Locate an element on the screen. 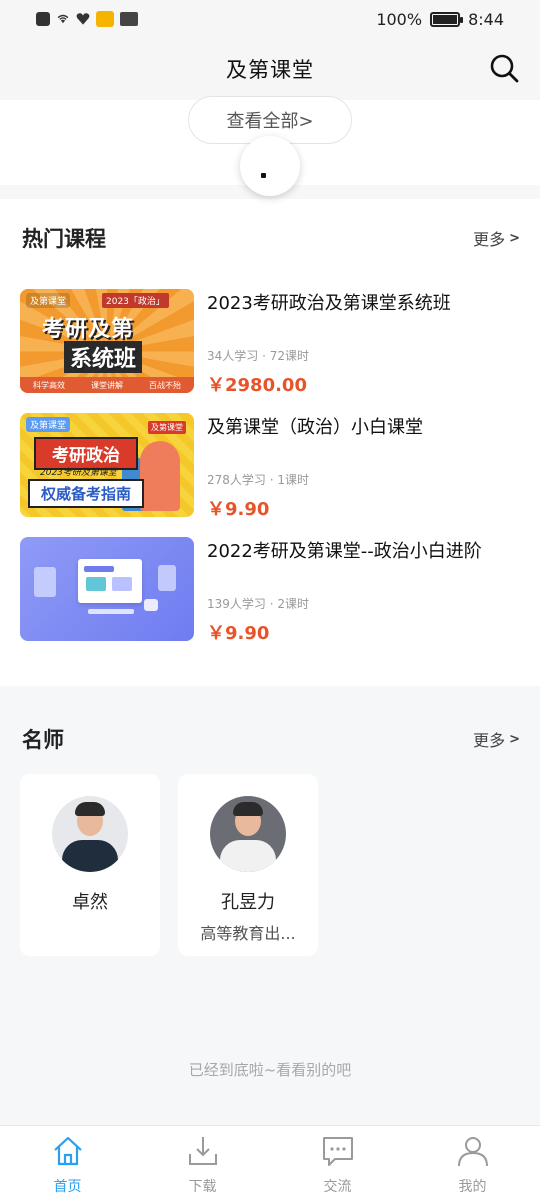  course-item: 2022考研及第课堂--政治小白进阶 139人学习 · 2课时 ￥9.90 is located at coordinates (270, 590).